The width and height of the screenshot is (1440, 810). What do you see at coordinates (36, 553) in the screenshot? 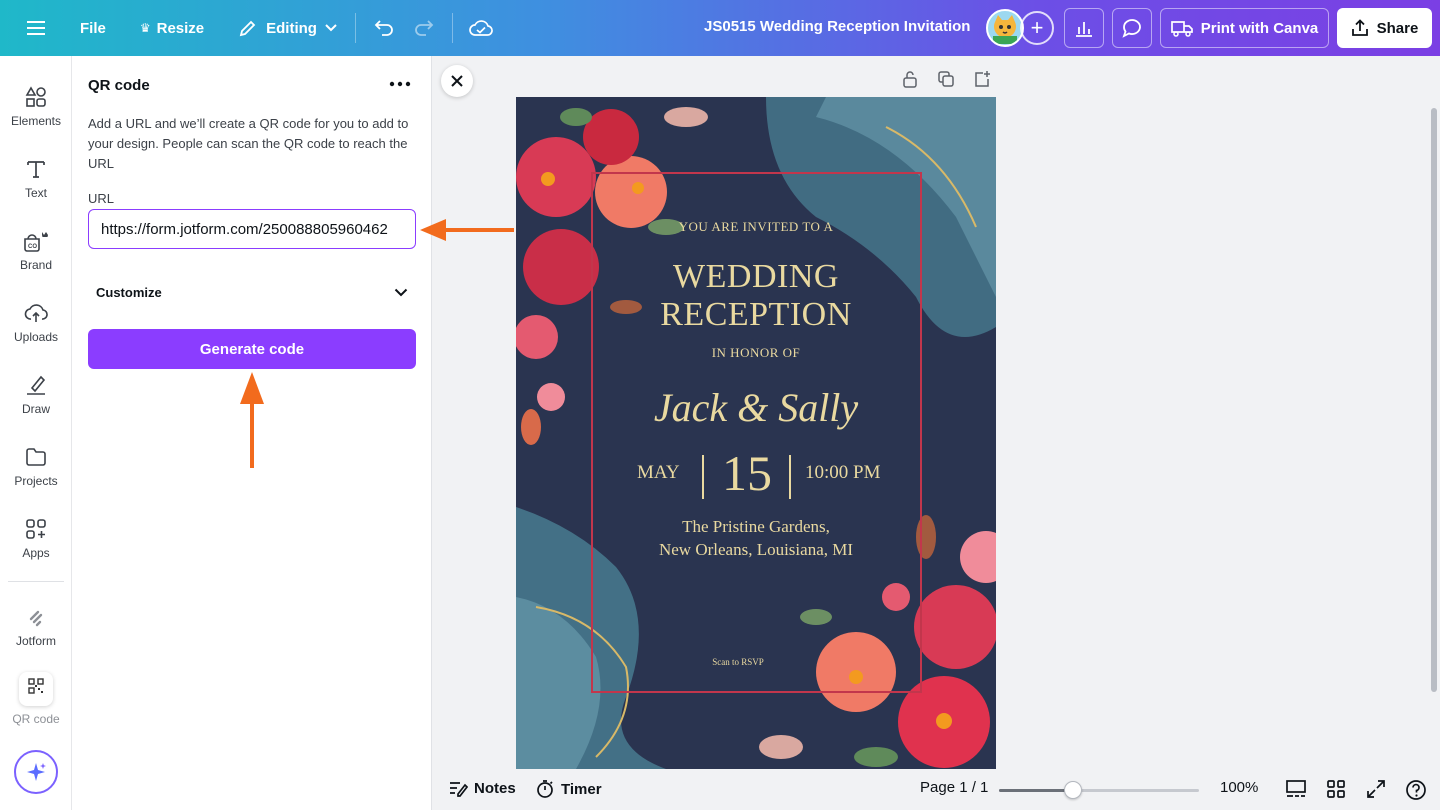
I see `rail-label: Apps` at bounding box center [36, 553].